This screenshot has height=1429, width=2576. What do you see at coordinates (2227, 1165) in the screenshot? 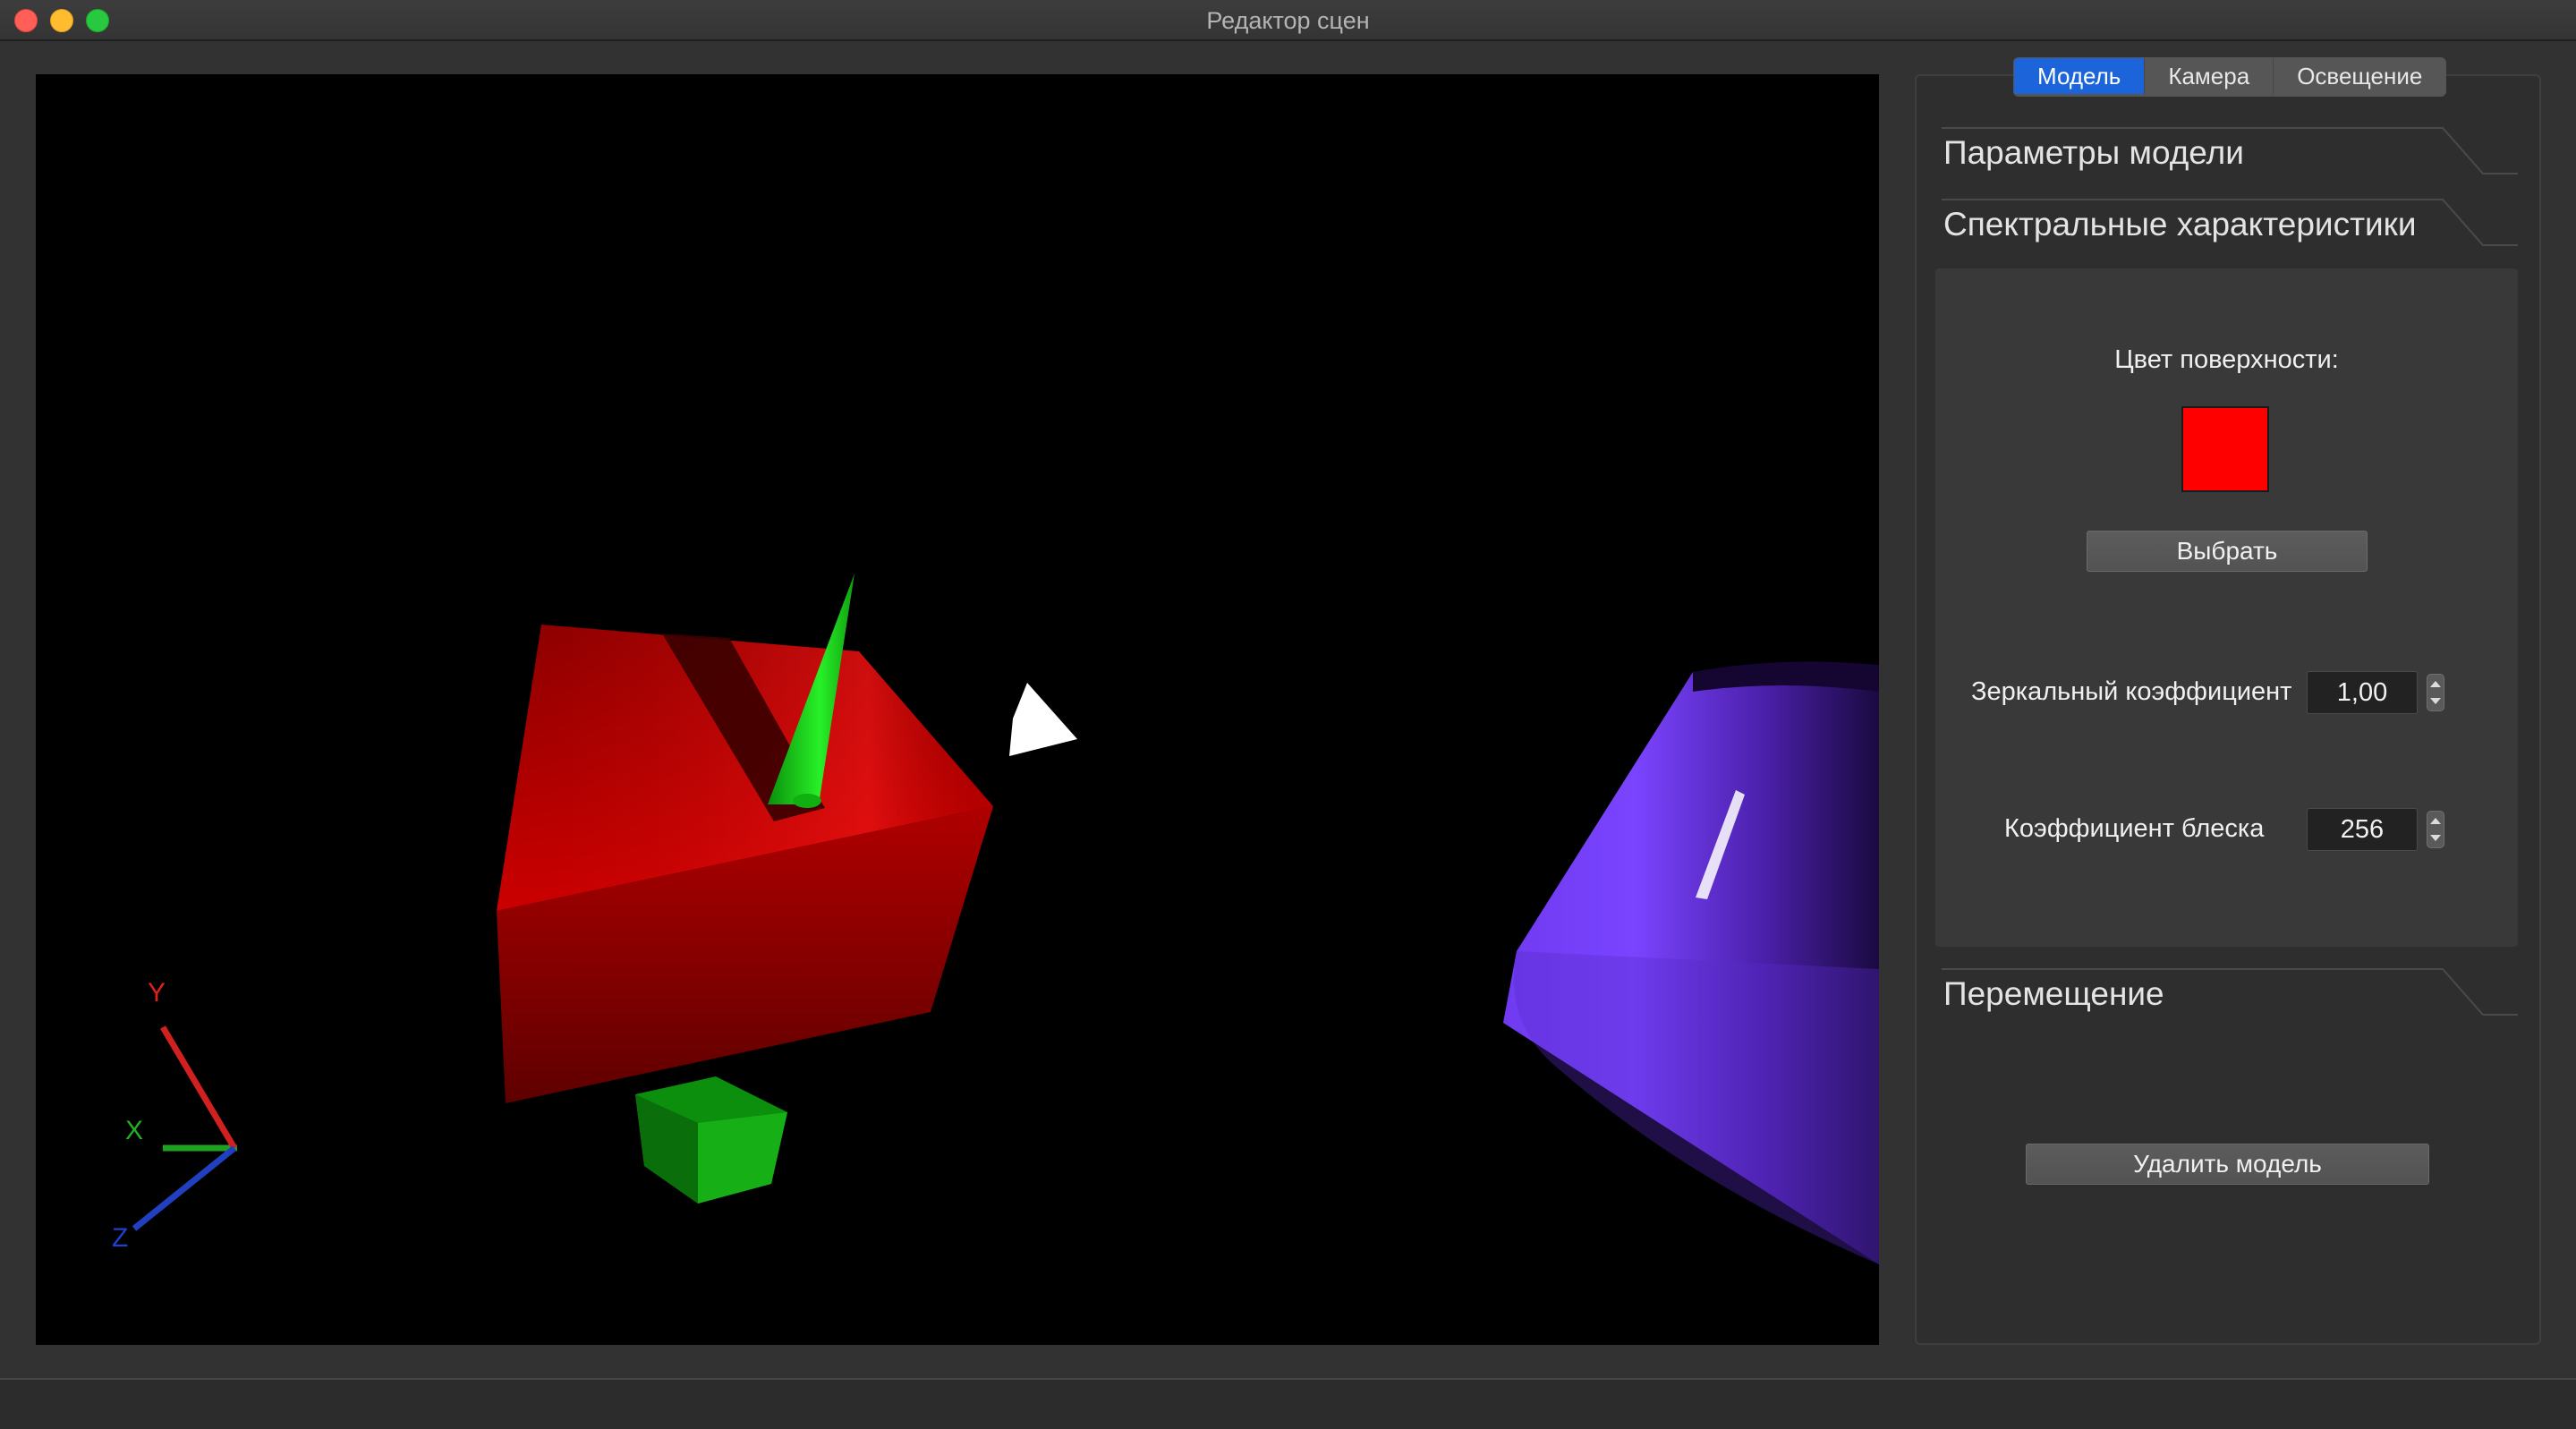
I see `delete-model-button: Удалить модель` at bounding box center [2227, 1165].